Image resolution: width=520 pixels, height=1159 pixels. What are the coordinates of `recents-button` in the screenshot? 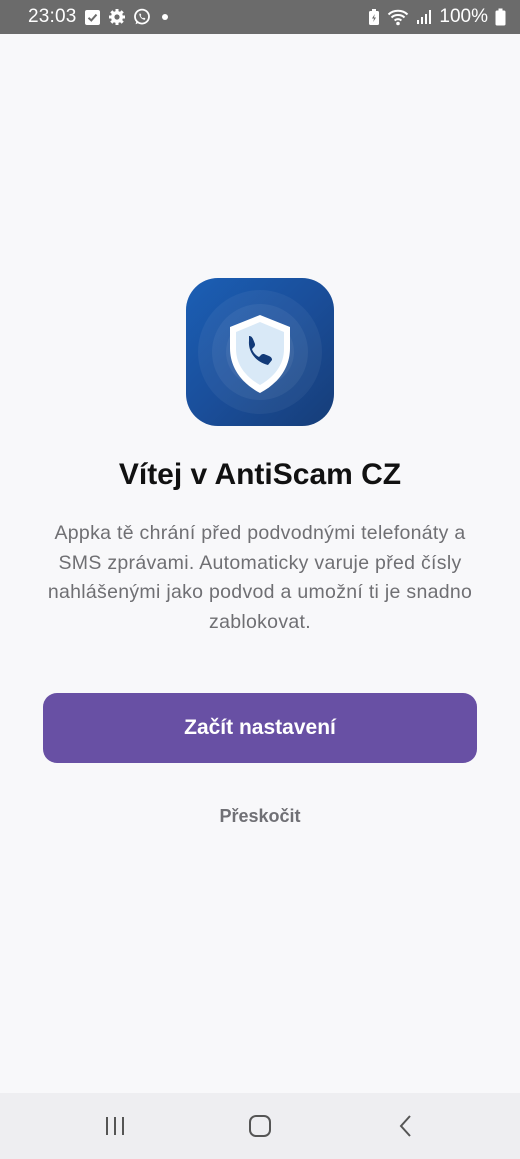 It's located at (115, 1126).